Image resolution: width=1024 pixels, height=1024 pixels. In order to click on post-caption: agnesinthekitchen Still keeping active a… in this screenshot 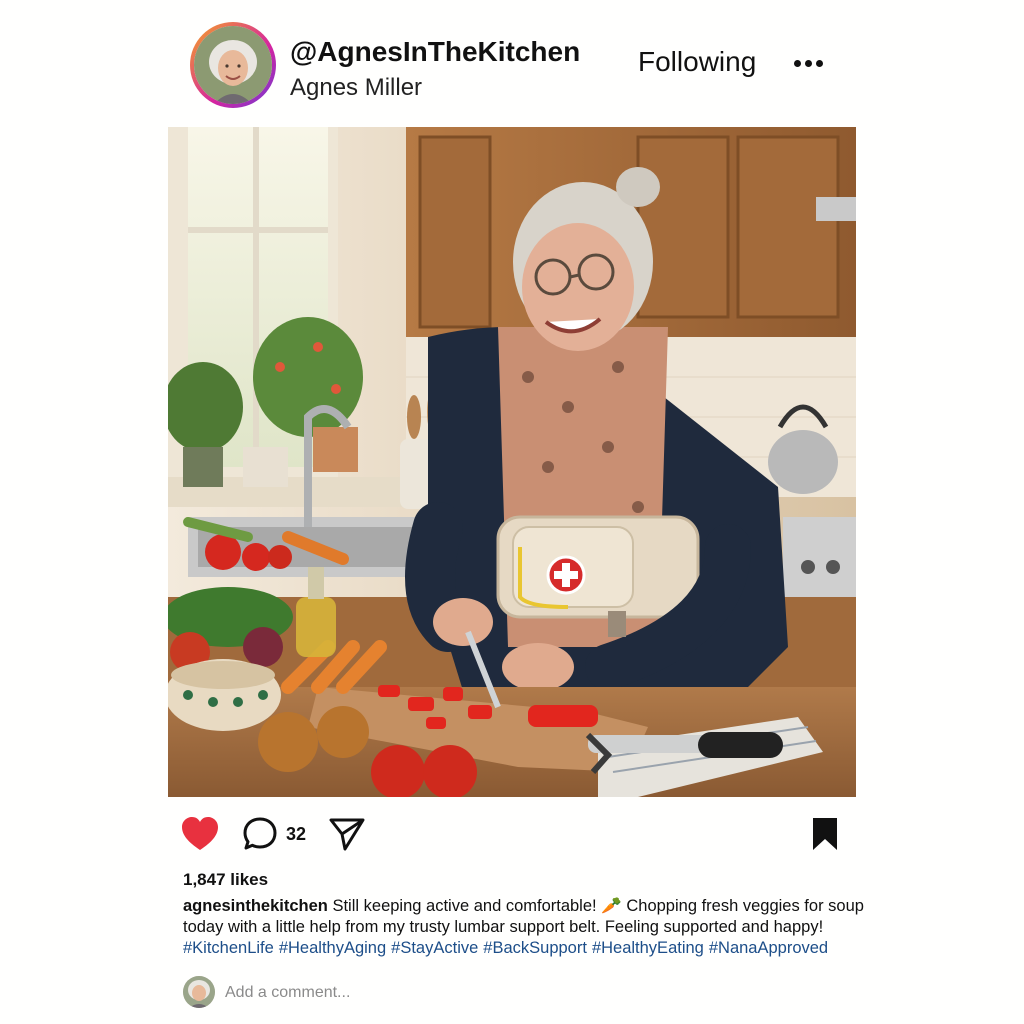, I will do `click(538, 927)`.